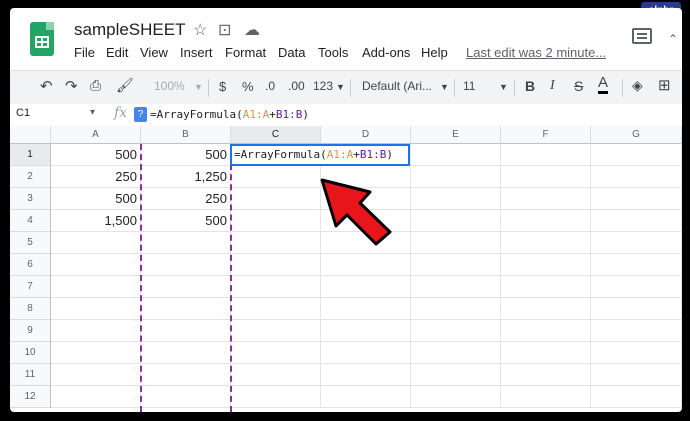 The image size is (690, 421). What do you see at coordinates (456, 353) in the screenshot?
I see `cell-e10` at bounding box center [456, 353].